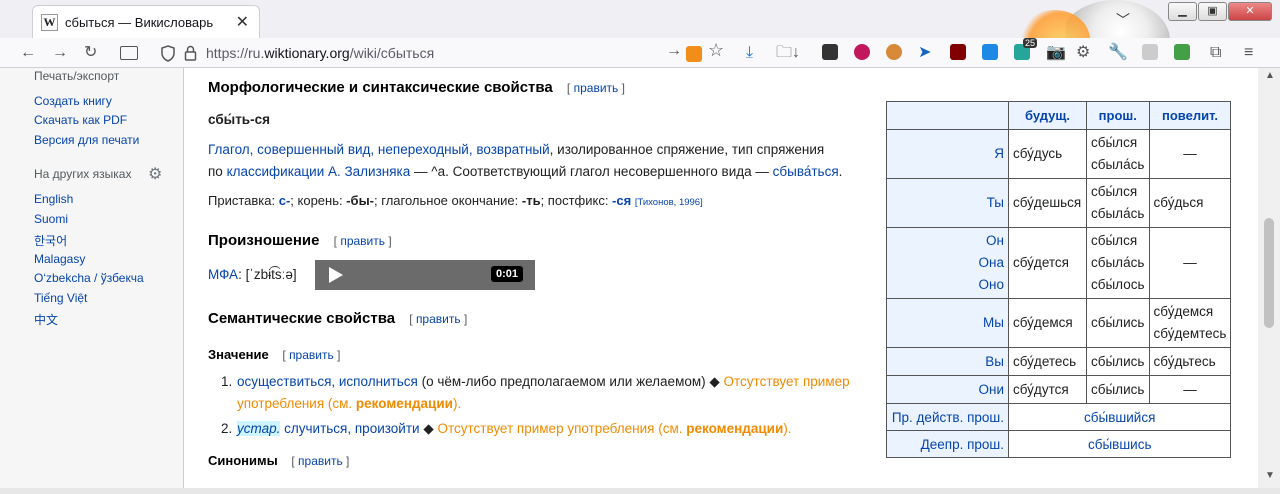  Describe the element at coordinates (687, 149) in the screenshot. I see `morph-text: , изолированное спряжение, тип спряжения` at that location.